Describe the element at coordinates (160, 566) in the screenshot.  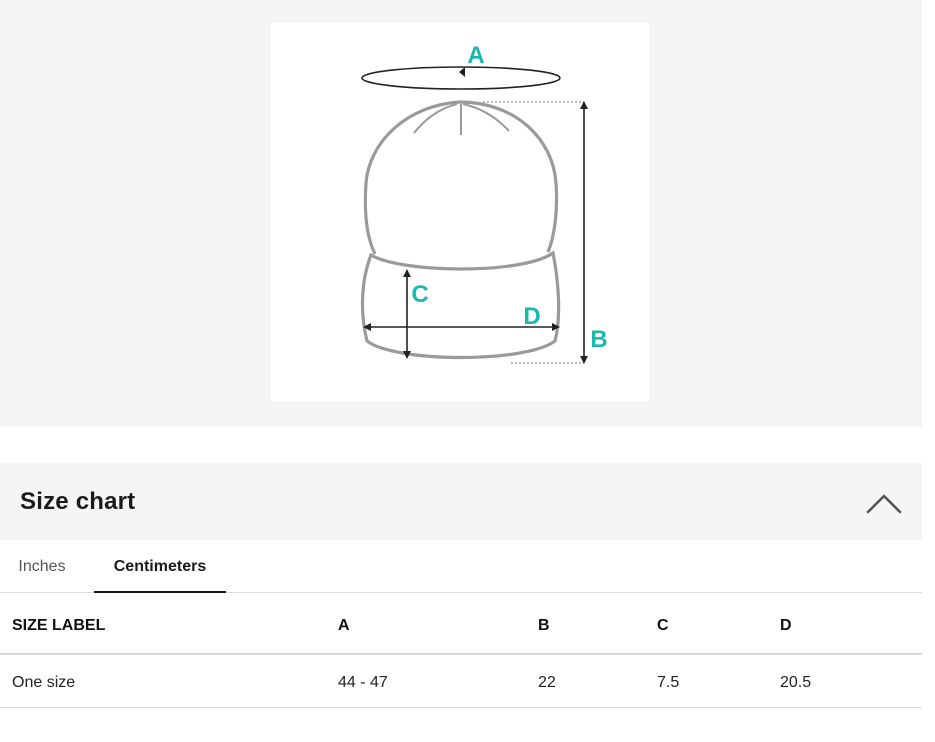
I see `tab-centimeters: Centimeters` at that location.